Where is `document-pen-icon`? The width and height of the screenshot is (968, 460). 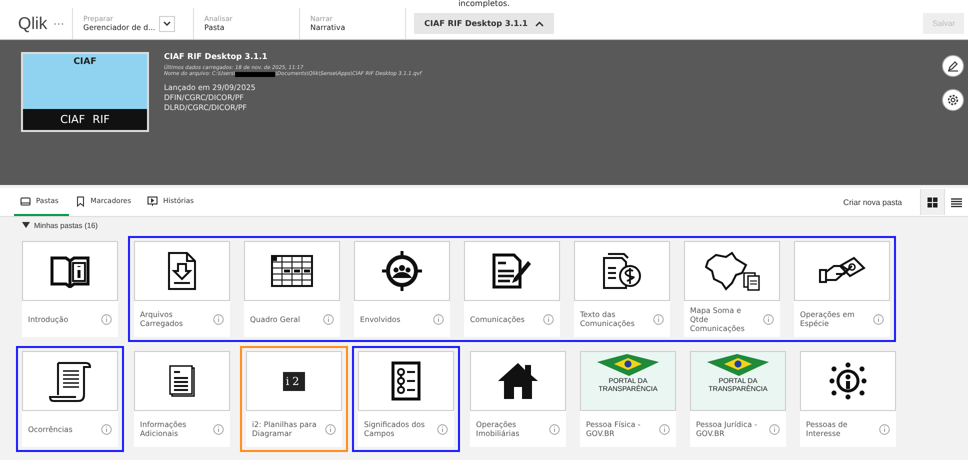
document-pen-icon is located at coordinates (512, 271).